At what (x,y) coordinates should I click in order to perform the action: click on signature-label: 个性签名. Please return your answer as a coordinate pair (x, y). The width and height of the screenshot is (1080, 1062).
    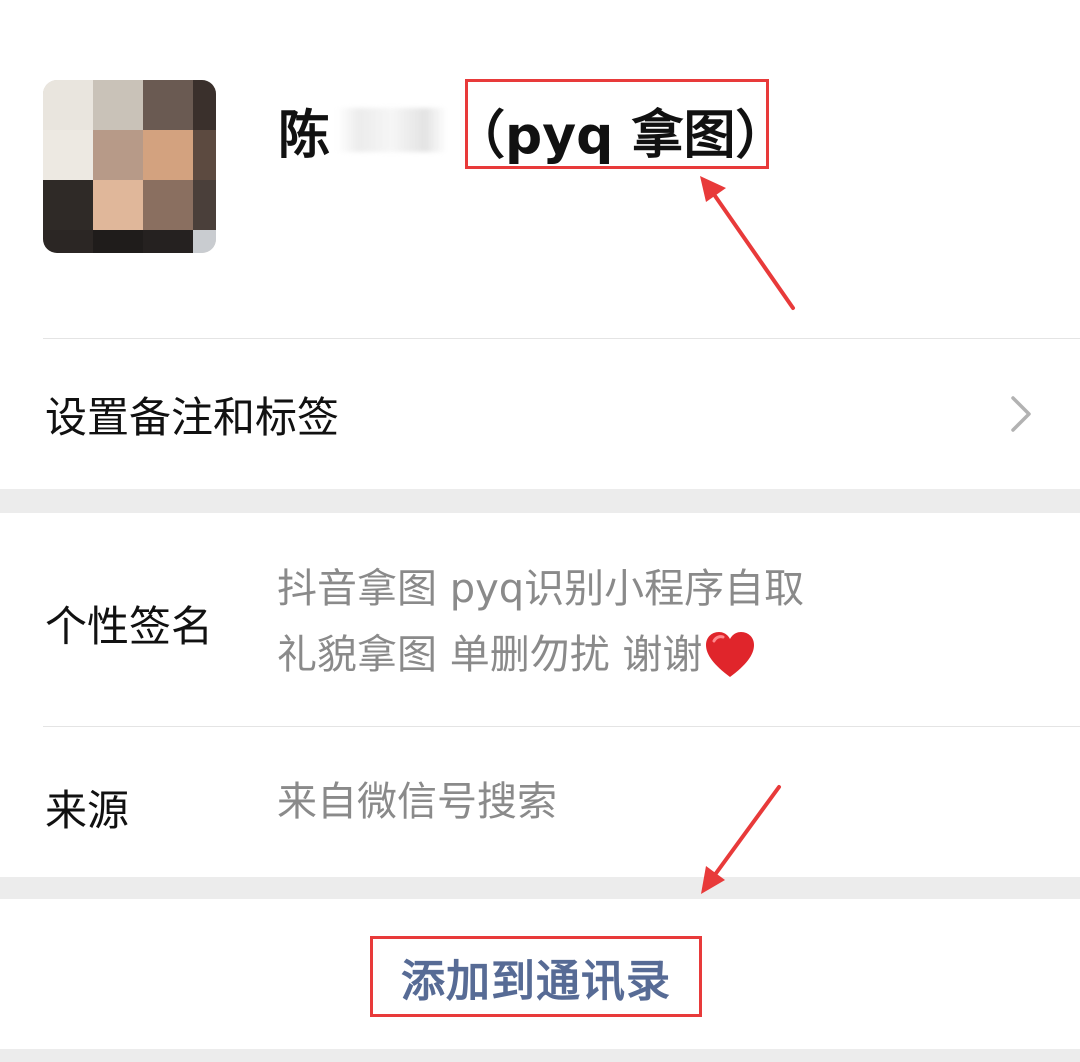
    Looking at the image, I should click on (129, 626).